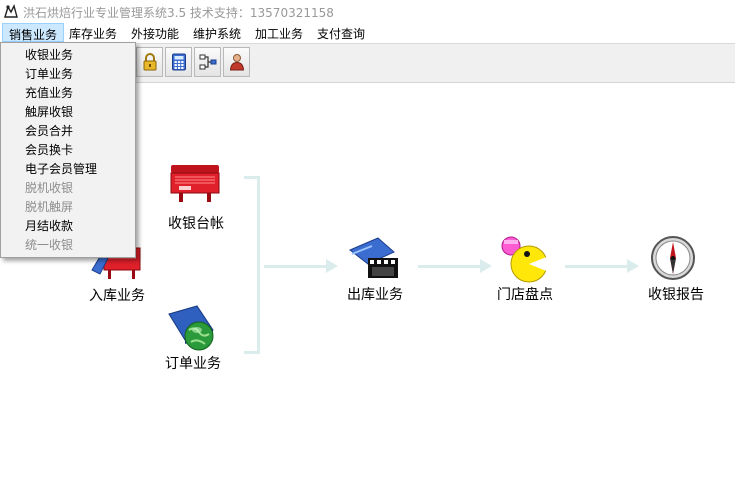 This screenshot has width=735, height=483. Describe the element at coordinates (676, 294) in the screenshot. I see `cashier-report-label: 收银报告` at that location.